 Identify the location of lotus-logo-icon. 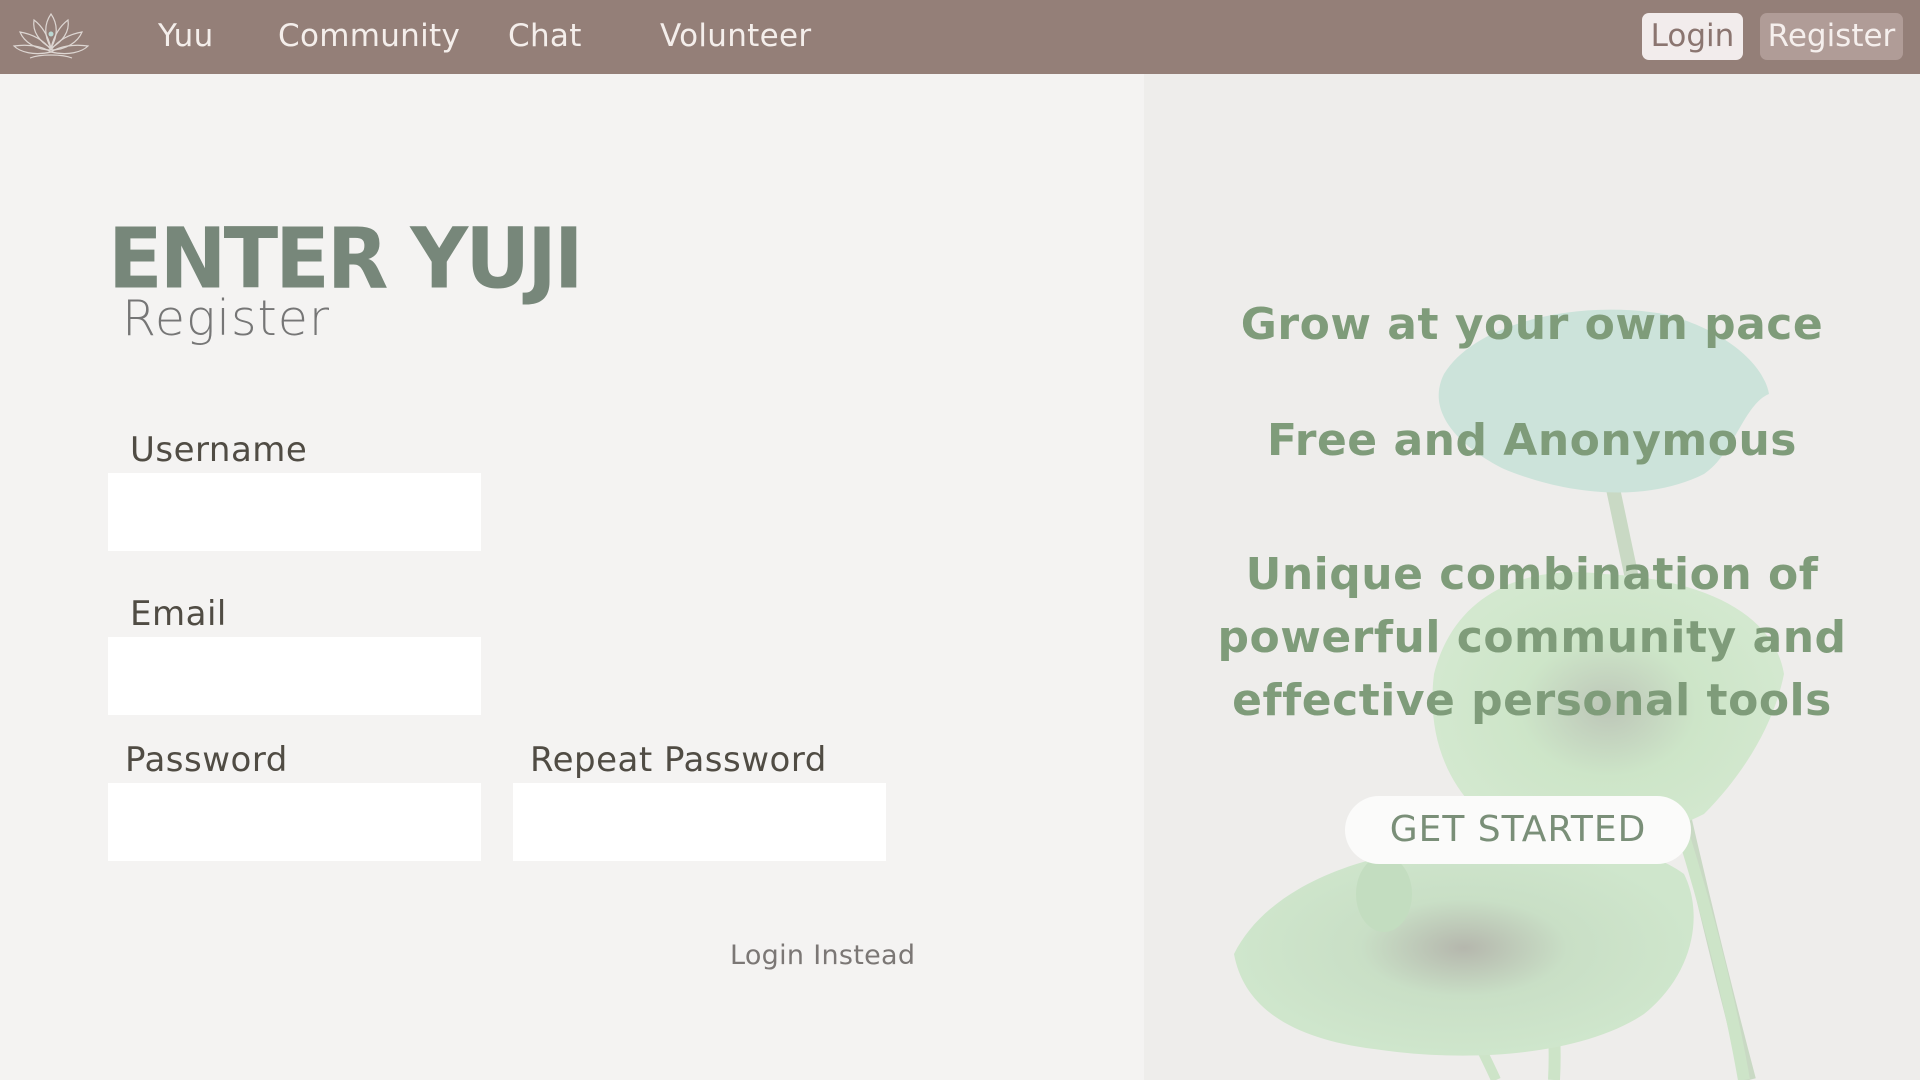
(51, 36).